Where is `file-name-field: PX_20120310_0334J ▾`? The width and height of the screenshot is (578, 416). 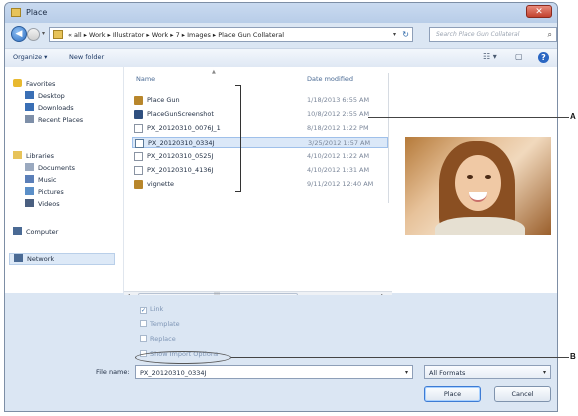 file-name-field: PX_20120310_0334J ▾ is located at coordinates (274, 372).